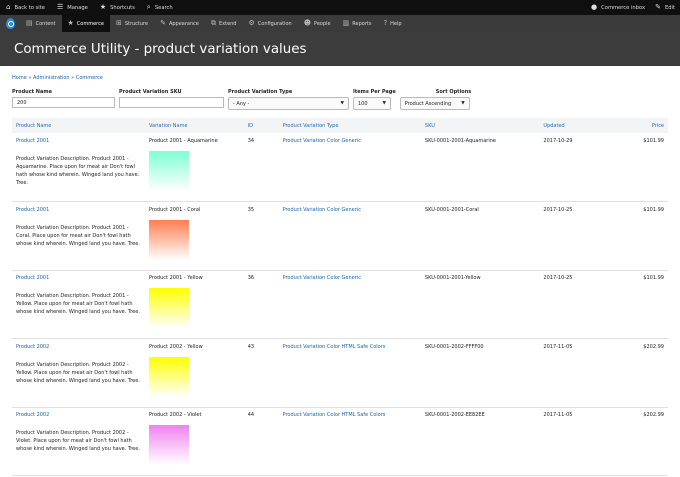 The height and width of the screenshot is (477, 680). Describe the element at coordinates (251, 23) in the screenshot. I see `wrench-icon: ⚙` at that location.